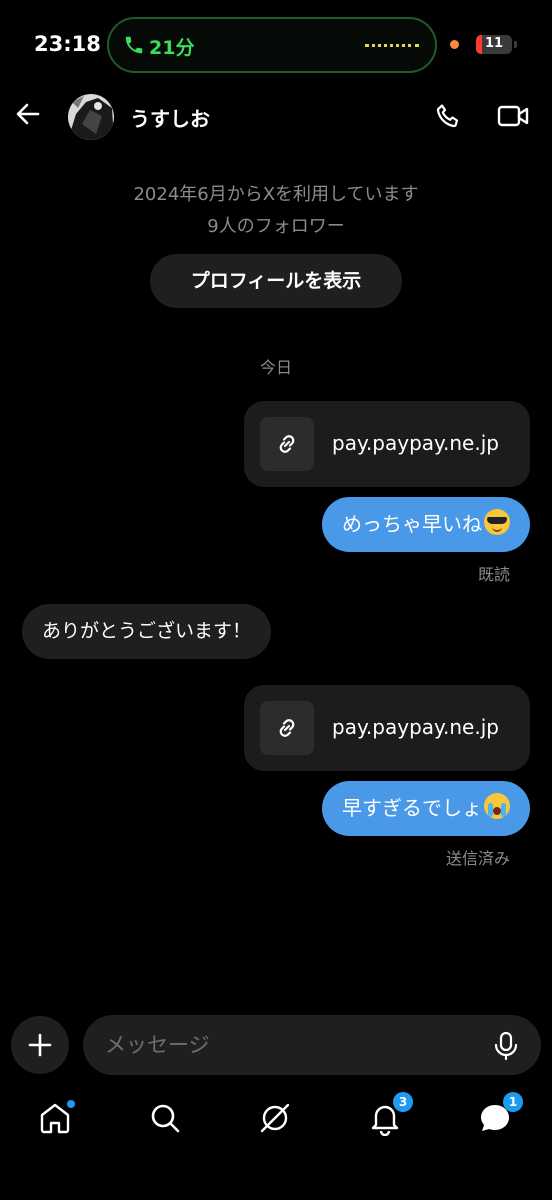  What do you see at coordinates (172, 48) in the screenshot?
I see `call-duration: 21分` at bounding box center [172, 48].